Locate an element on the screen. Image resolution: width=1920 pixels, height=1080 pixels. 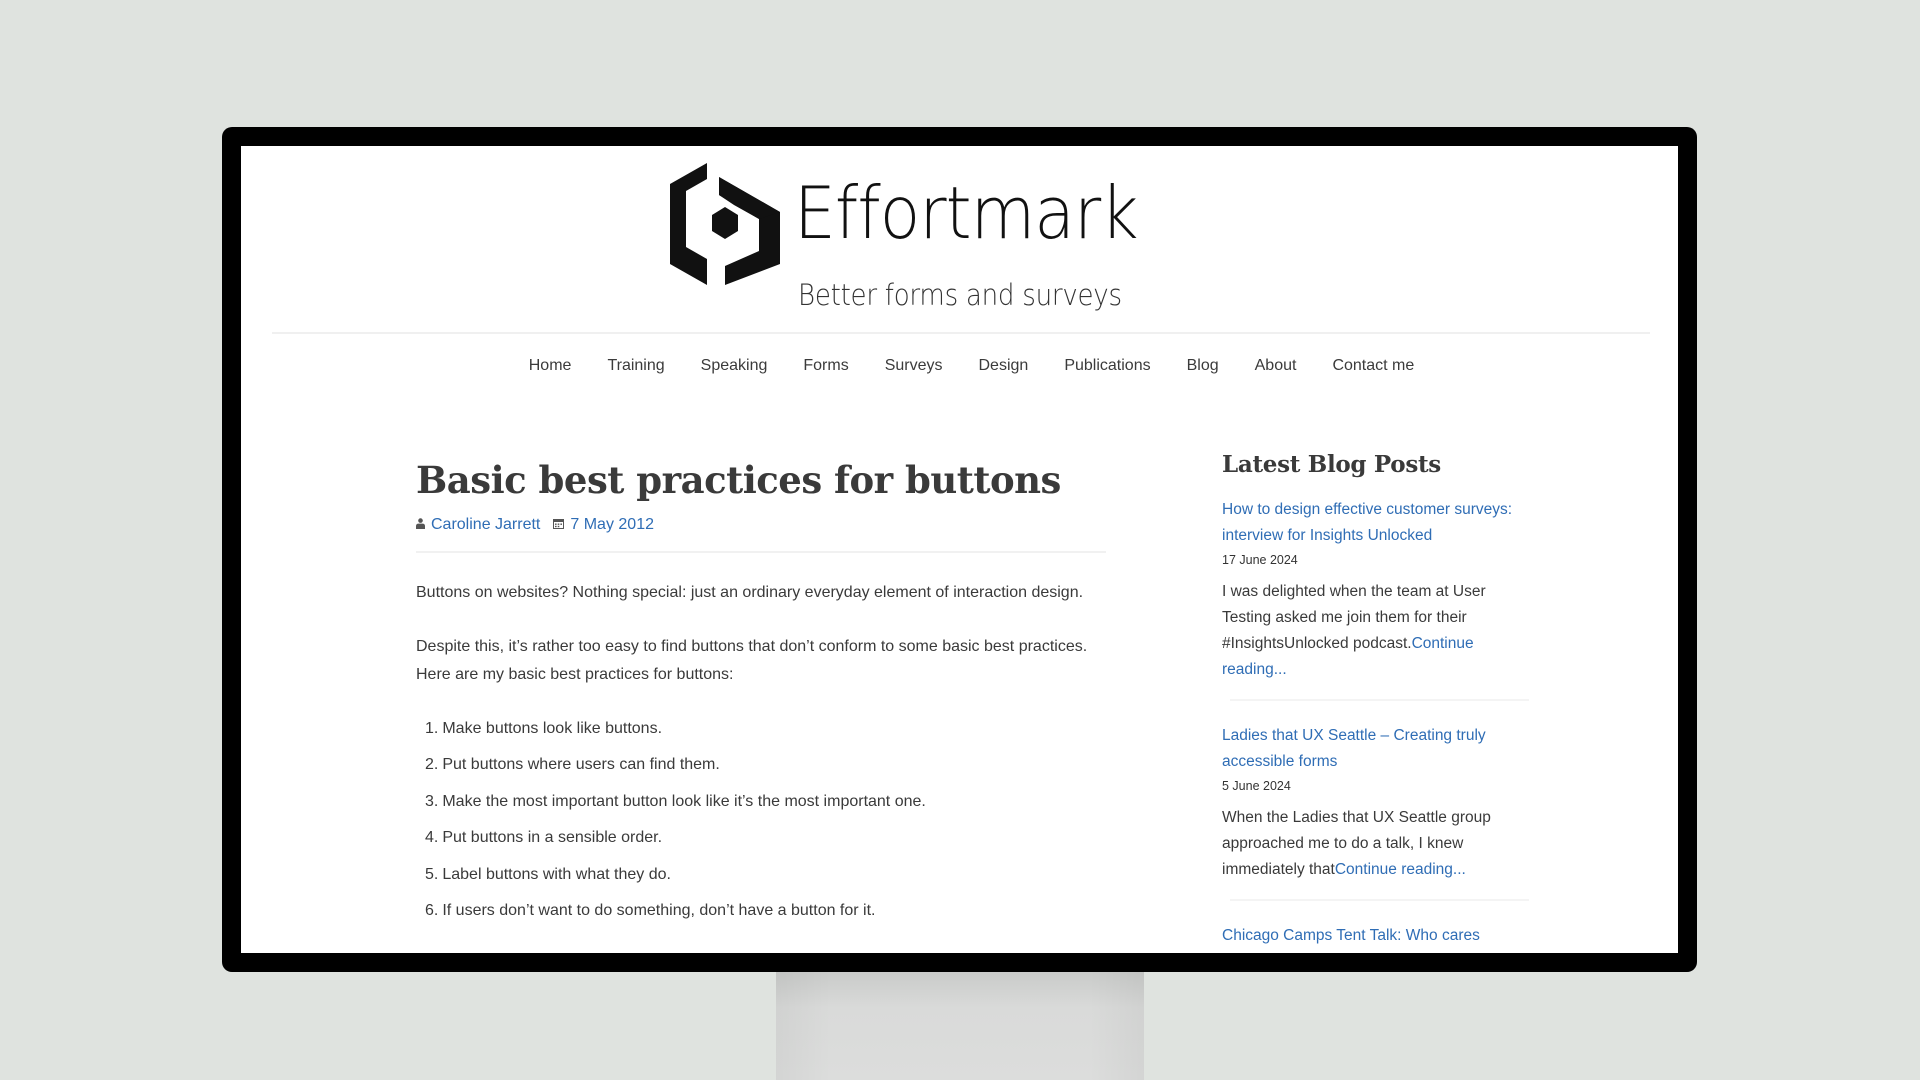
nav-forms: Forms is located at coordinates (825, 366).